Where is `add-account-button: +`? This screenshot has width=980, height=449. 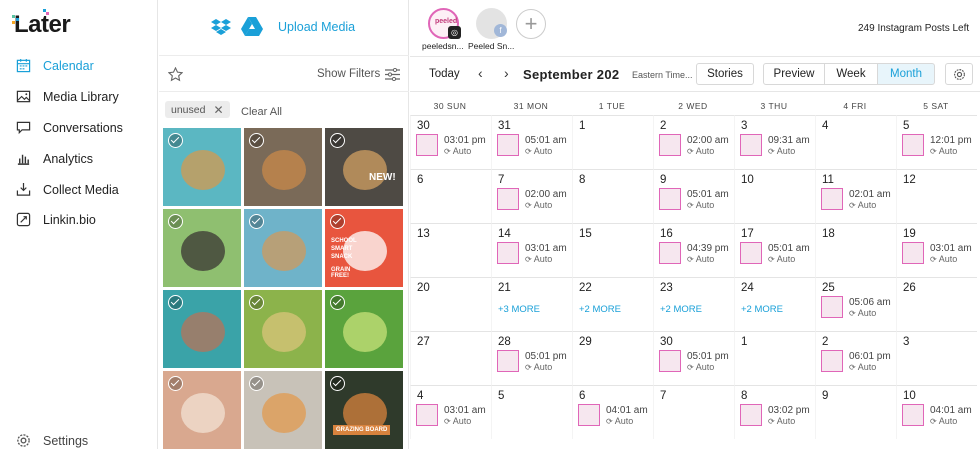
add-account-button: + is located at coordinates (531, 24).